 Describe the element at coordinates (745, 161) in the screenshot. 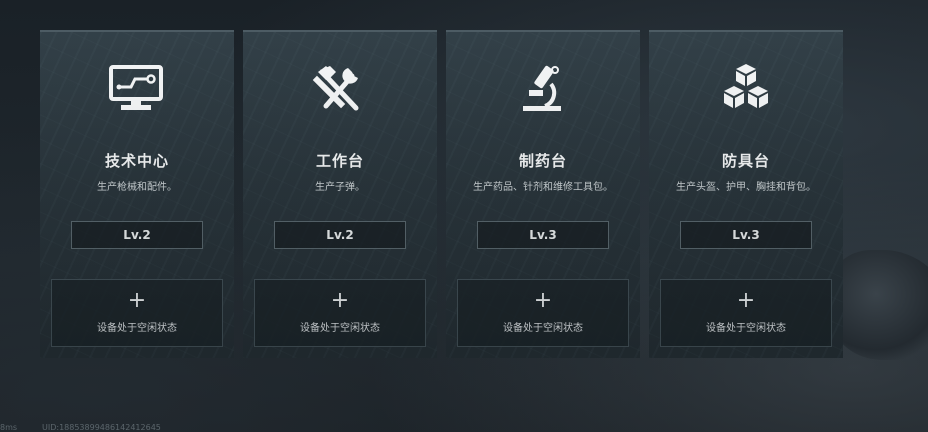

I see `facility-title: 防具台` at that location.